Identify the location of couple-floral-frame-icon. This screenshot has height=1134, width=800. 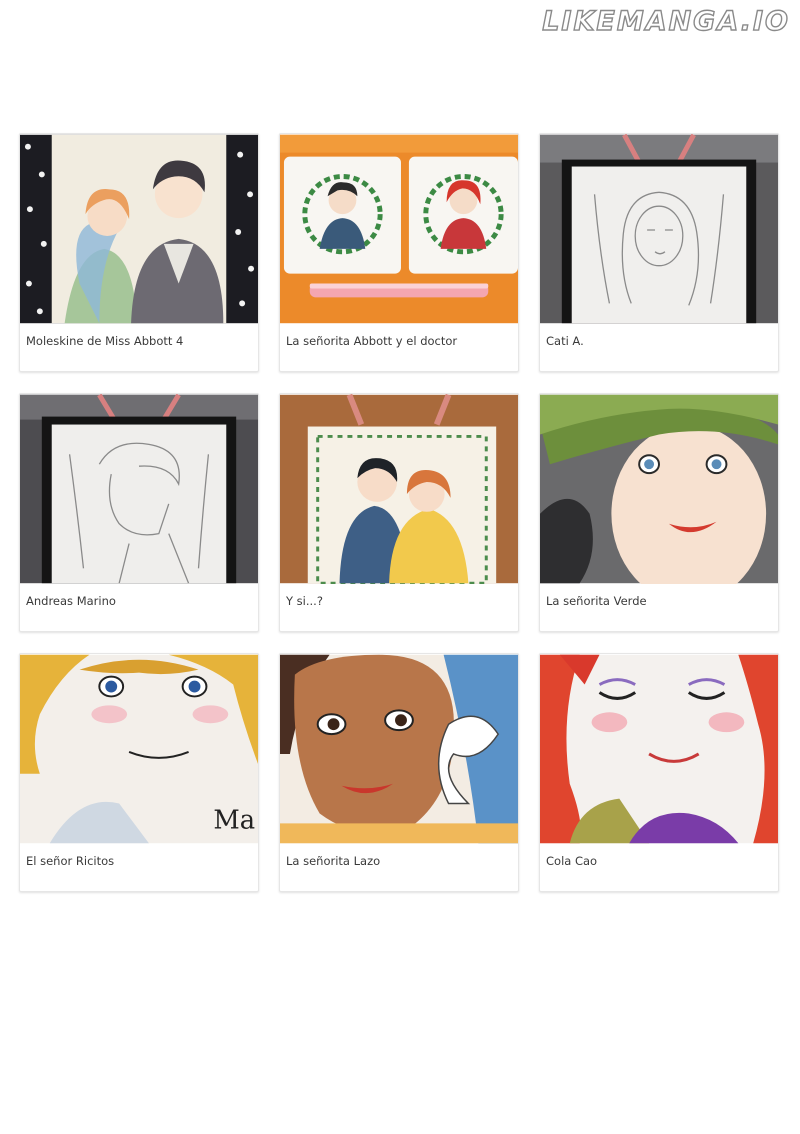
(399, 489).